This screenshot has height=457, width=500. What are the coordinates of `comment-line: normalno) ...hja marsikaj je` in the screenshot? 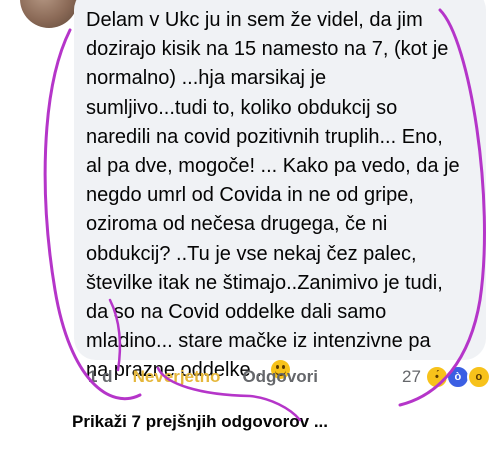 It's located at (206, 78).